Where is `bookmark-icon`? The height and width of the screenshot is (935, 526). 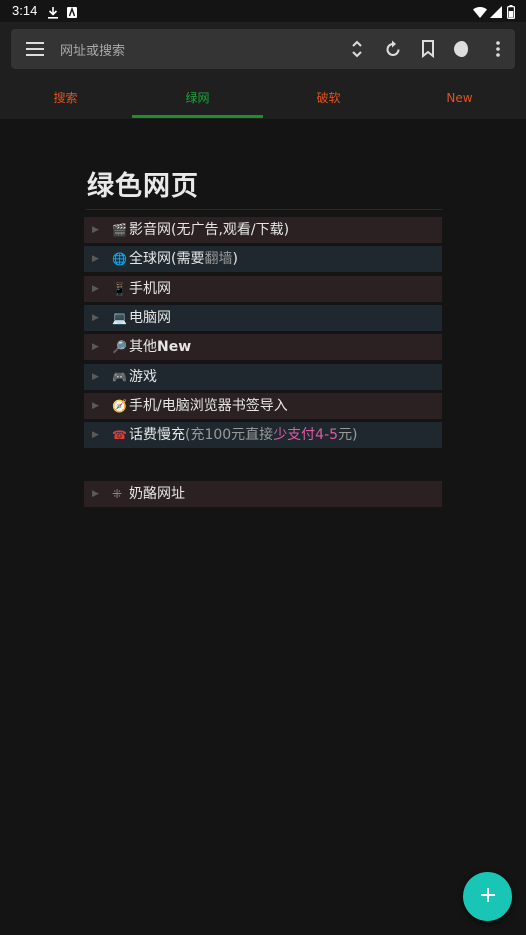
bookmark-icon is located at coordinates (428, 49).